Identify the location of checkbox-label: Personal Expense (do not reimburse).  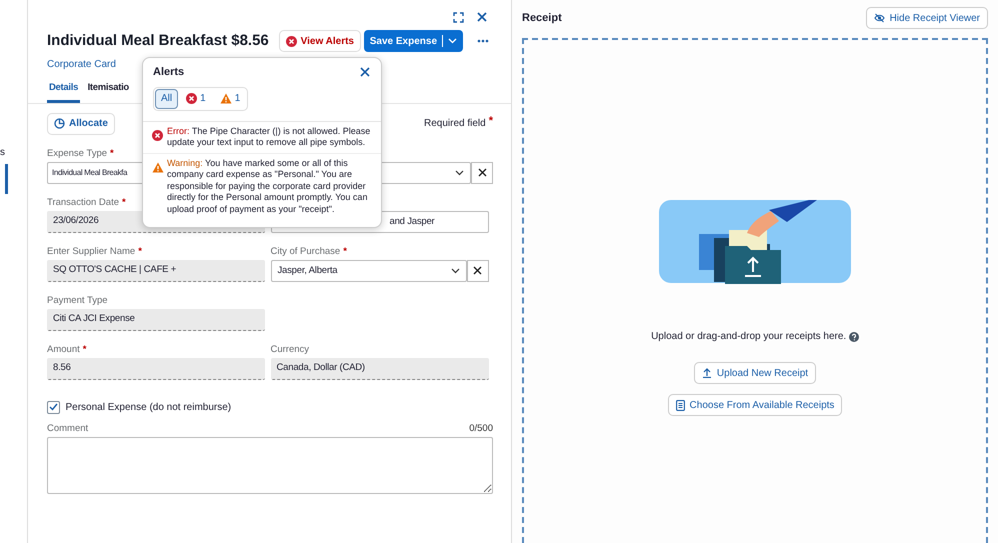
(149, 407).